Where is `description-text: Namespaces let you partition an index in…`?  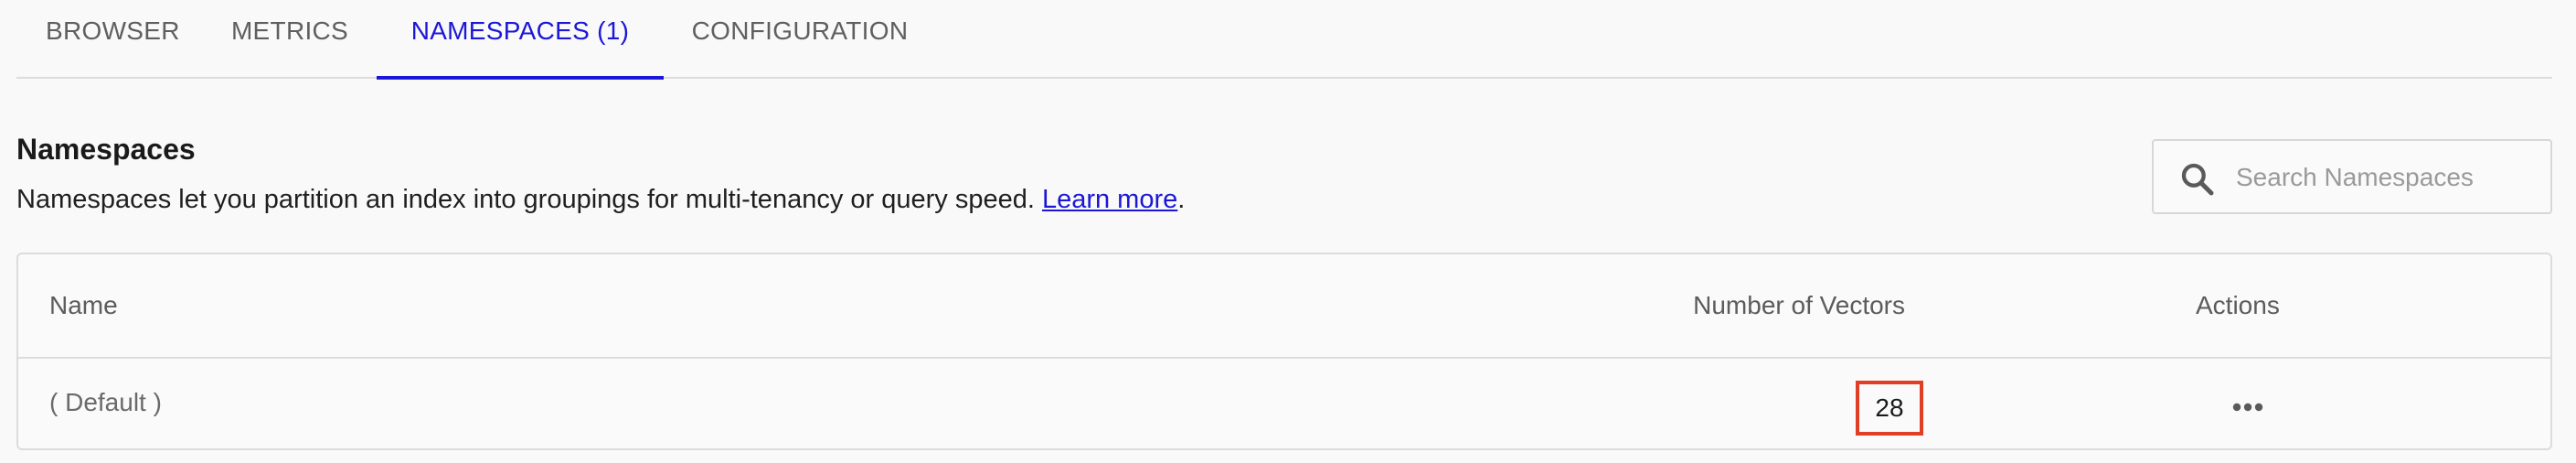 description-text: Namespaces let you partition an index in… is located at coordinates (529, 199).